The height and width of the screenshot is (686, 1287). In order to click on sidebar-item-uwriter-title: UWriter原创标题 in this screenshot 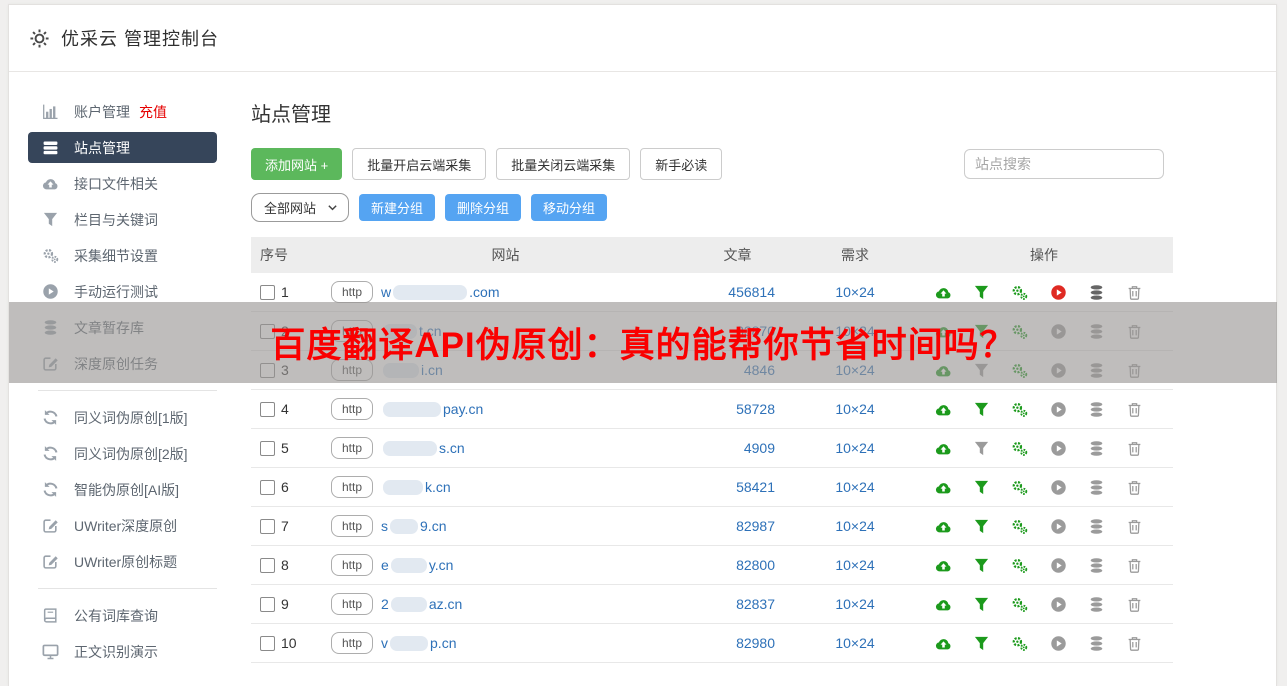, I will do `click(122, 561)`.